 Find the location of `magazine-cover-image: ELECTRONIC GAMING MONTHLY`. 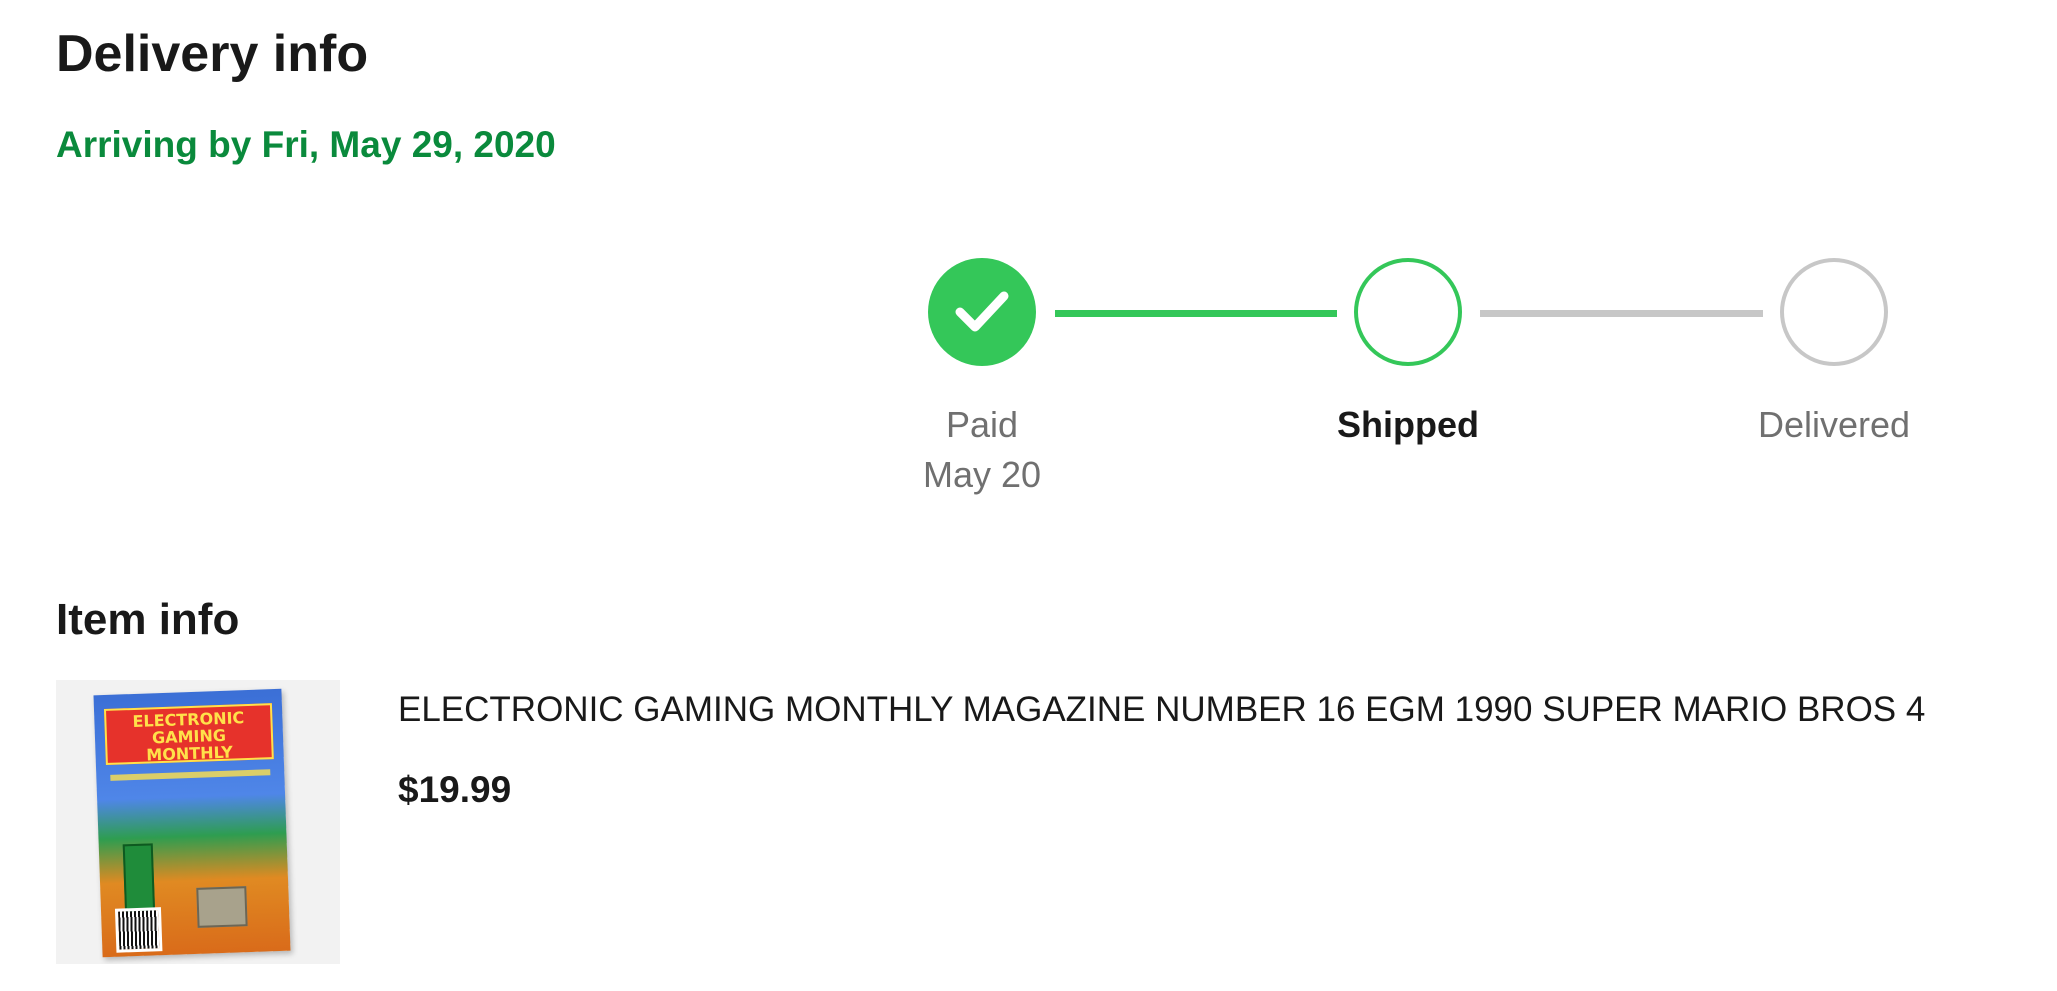

magazine-cover-image: ELECTRONIC GAMING MONTHLY is located at coordinates (192, 823).